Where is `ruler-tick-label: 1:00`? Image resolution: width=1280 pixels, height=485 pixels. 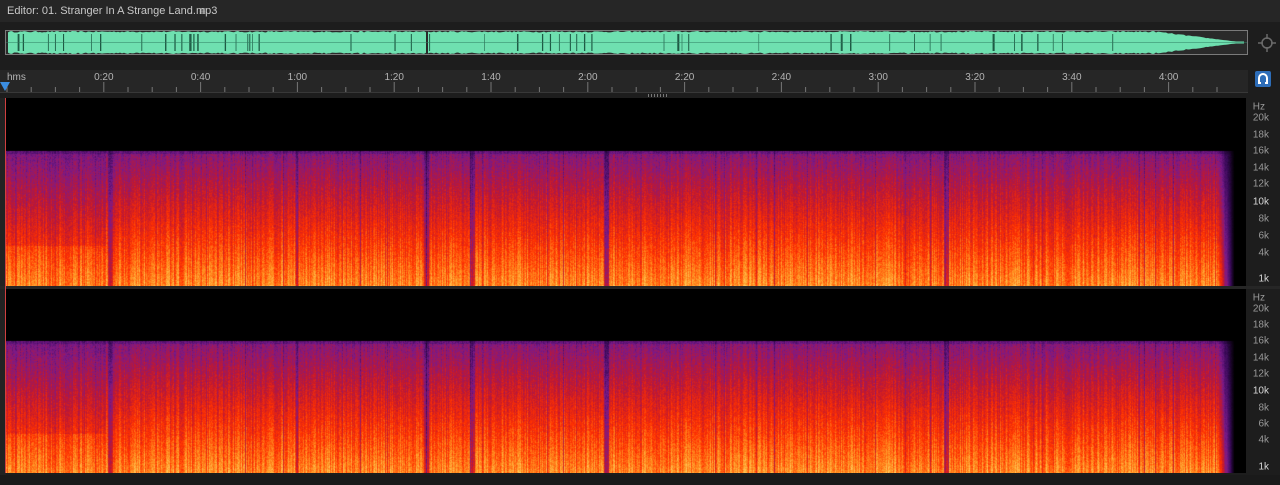 ruler-tick-label: 1:00 is located at coordinates (297, 77).